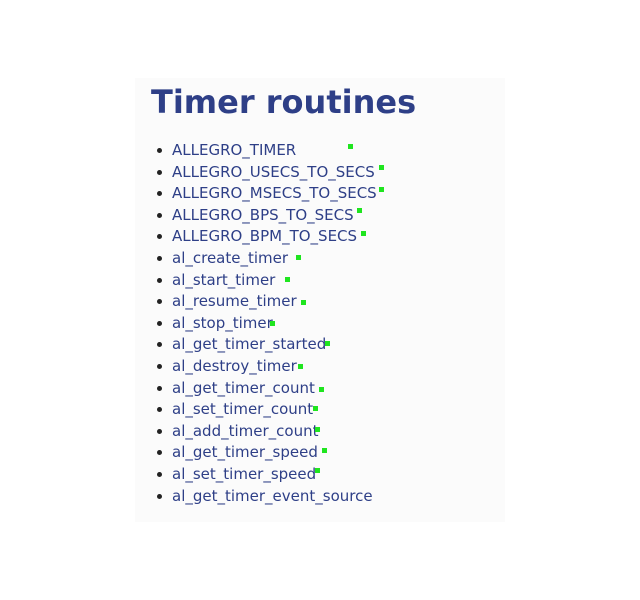 Image resolution: width=640 pixels, height=600 pixels. What do you see at coordinates (242, 410) in the screenshot?
I see `routine-link: al_set_timer_count` at bounding box center [242, 410].